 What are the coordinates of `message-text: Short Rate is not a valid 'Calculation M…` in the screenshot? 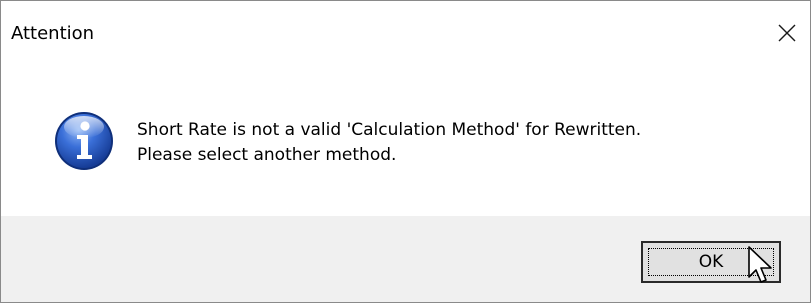 It's located at (389, 143).